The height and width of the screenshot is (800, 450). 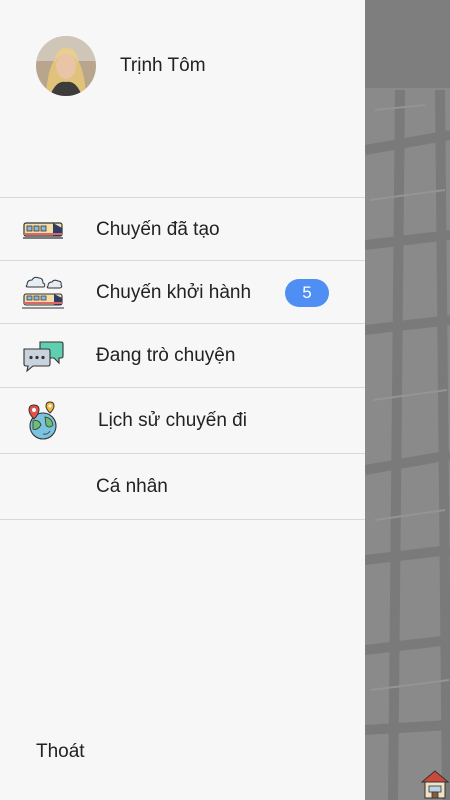 What do you see at coordinates (182, 519) in the screenshot?
I see `divider` at bounding box center [182, 519].